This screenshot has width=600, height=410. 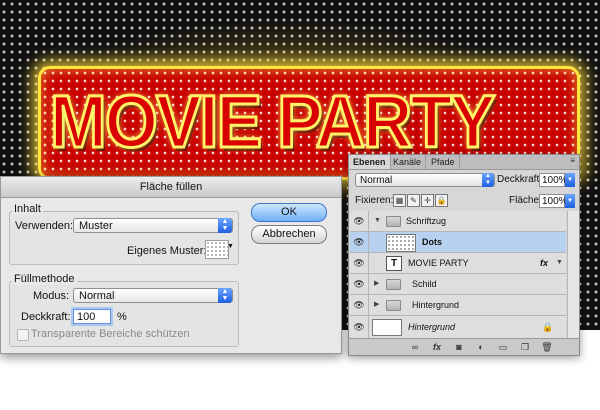 I want to click on blend-mode-value: Normal, so click(x=376, y=180).